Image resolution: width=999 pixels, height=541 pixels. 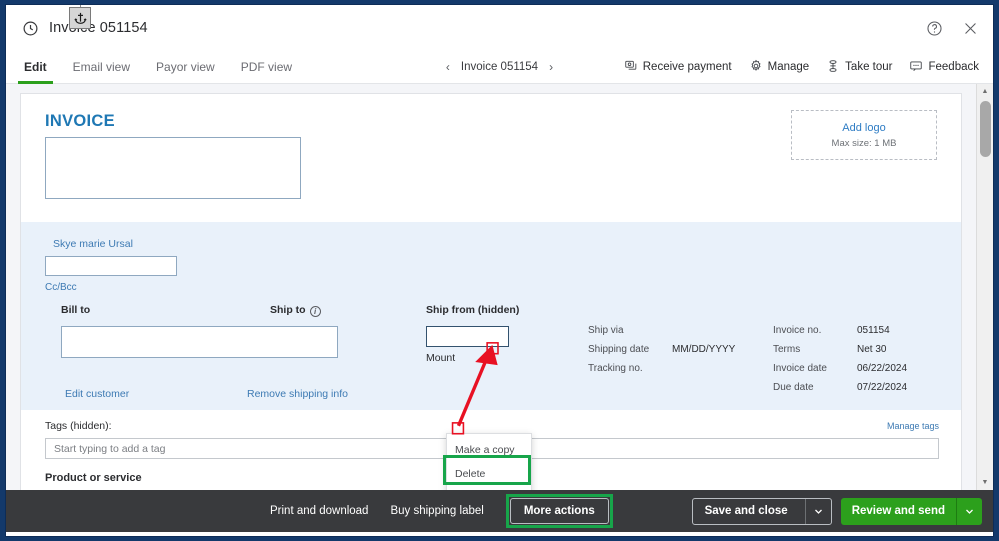 What do you see at coordinates (489, 488) in the screenshot?
I see `menu-item-void: Void` at bounding box center [489, 488].